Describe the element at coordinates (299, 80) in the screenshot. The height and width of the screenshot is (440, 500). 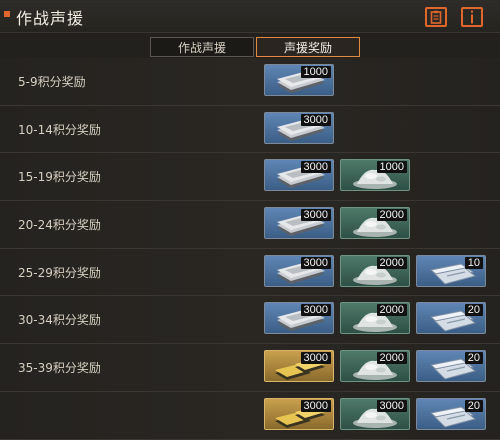
I see `reward-item-cash-stack: 1000` at that location.